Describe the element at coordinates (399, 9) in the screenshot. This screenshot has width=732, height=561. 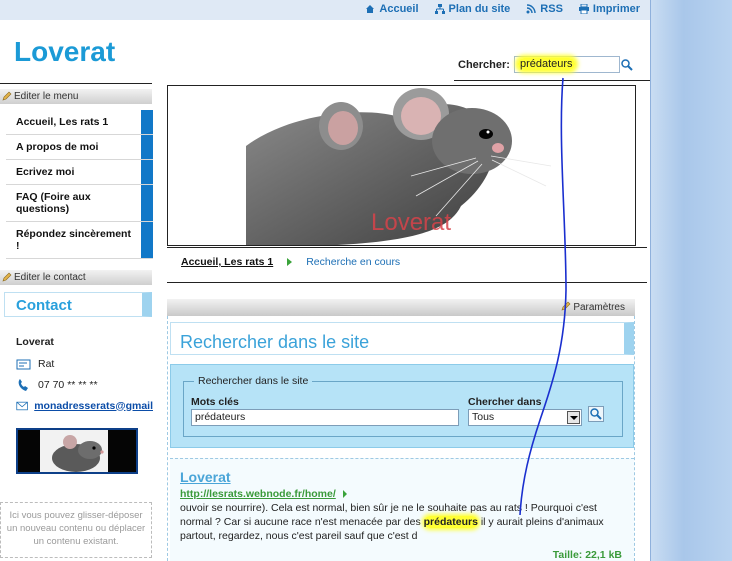
I see `home-link-label: Accueil` at that location.